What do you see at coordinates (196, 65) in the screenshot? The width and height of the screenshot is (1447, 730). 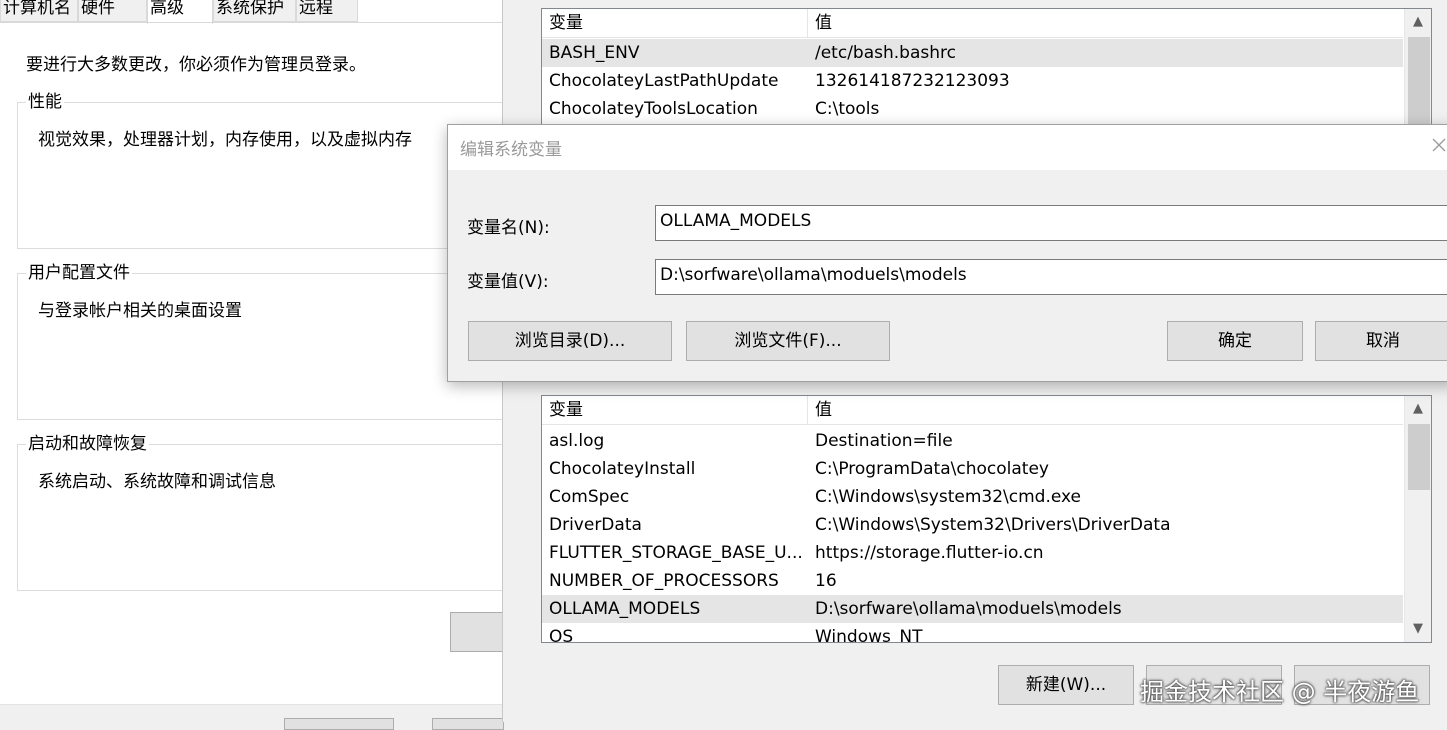 I see `admin-note: 要进行大多数更改，你必须作为管理员登录。` at bounding box center [196, 65].